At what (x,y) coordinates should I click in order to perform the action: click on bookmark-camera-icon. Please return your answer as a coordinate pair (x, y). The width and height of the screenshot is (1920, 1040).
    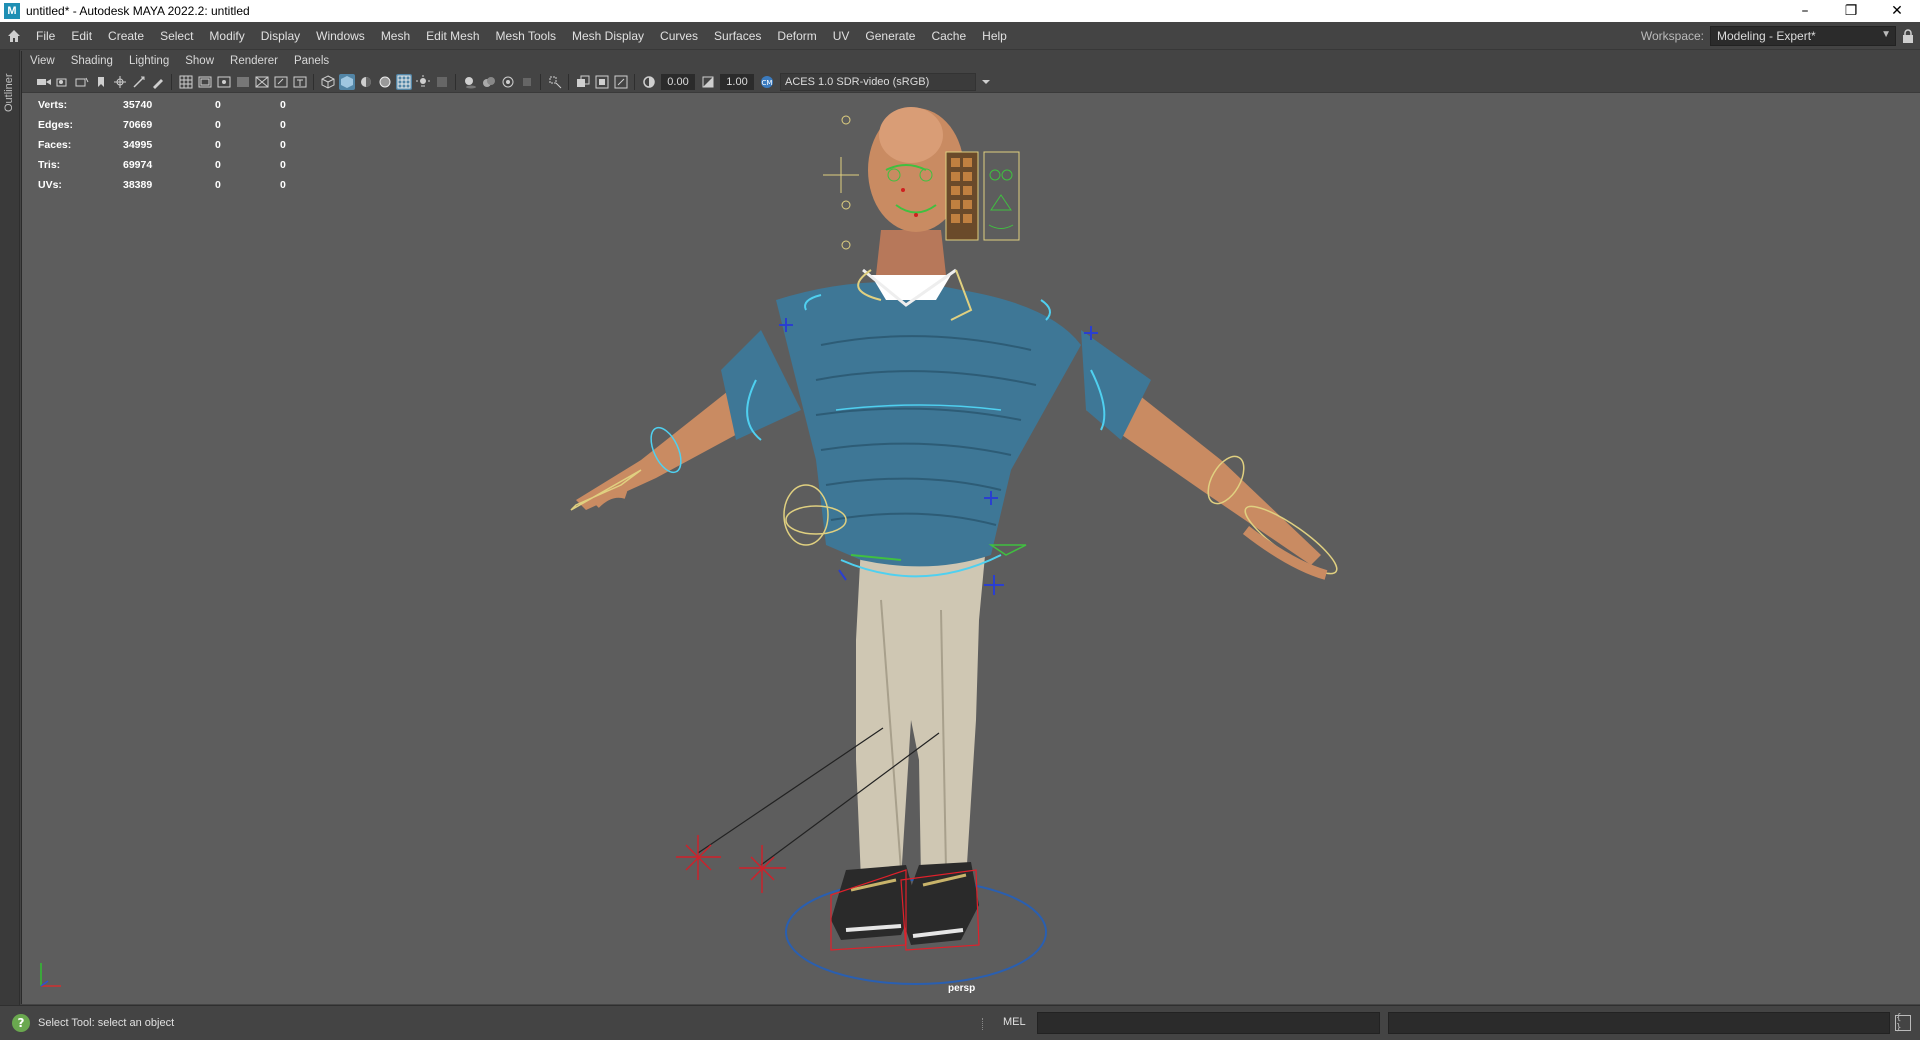
    Looking at the image, I should click on (82, 82).